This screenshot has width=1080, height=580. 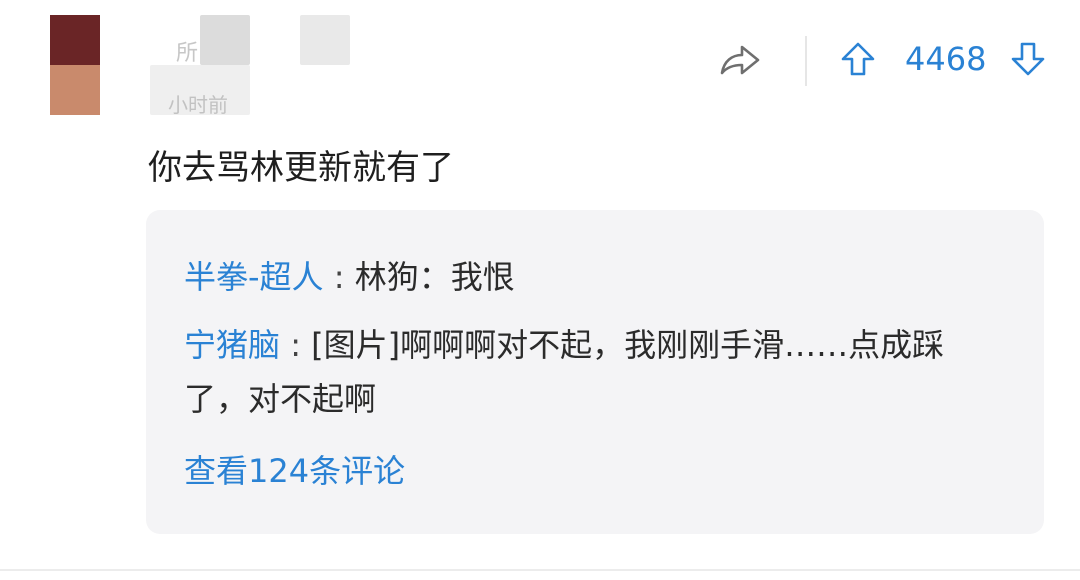 What do you see at coordinates (946, 59) in the screenshot?
I see `vote-count: 4468` at bounding box center [946, 59].